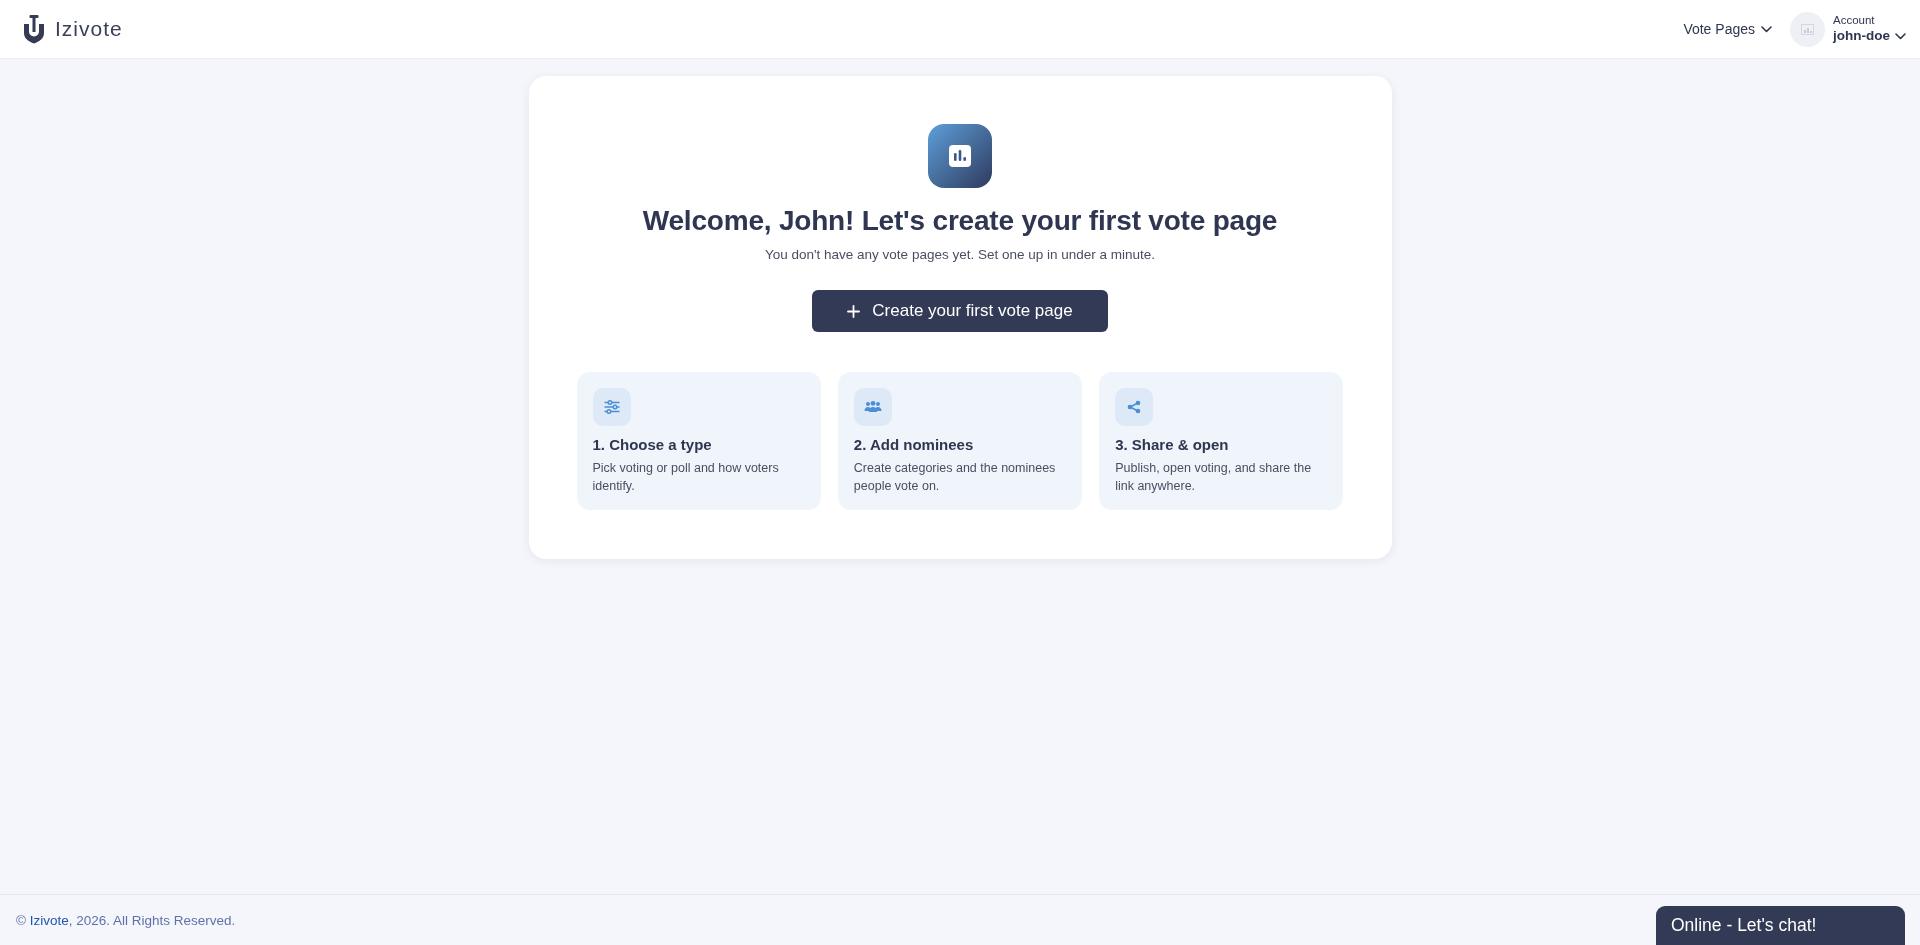  Describe the element at coordinates (73, 29) in the screenshot. I see `logo-link: Izivote` at that location.